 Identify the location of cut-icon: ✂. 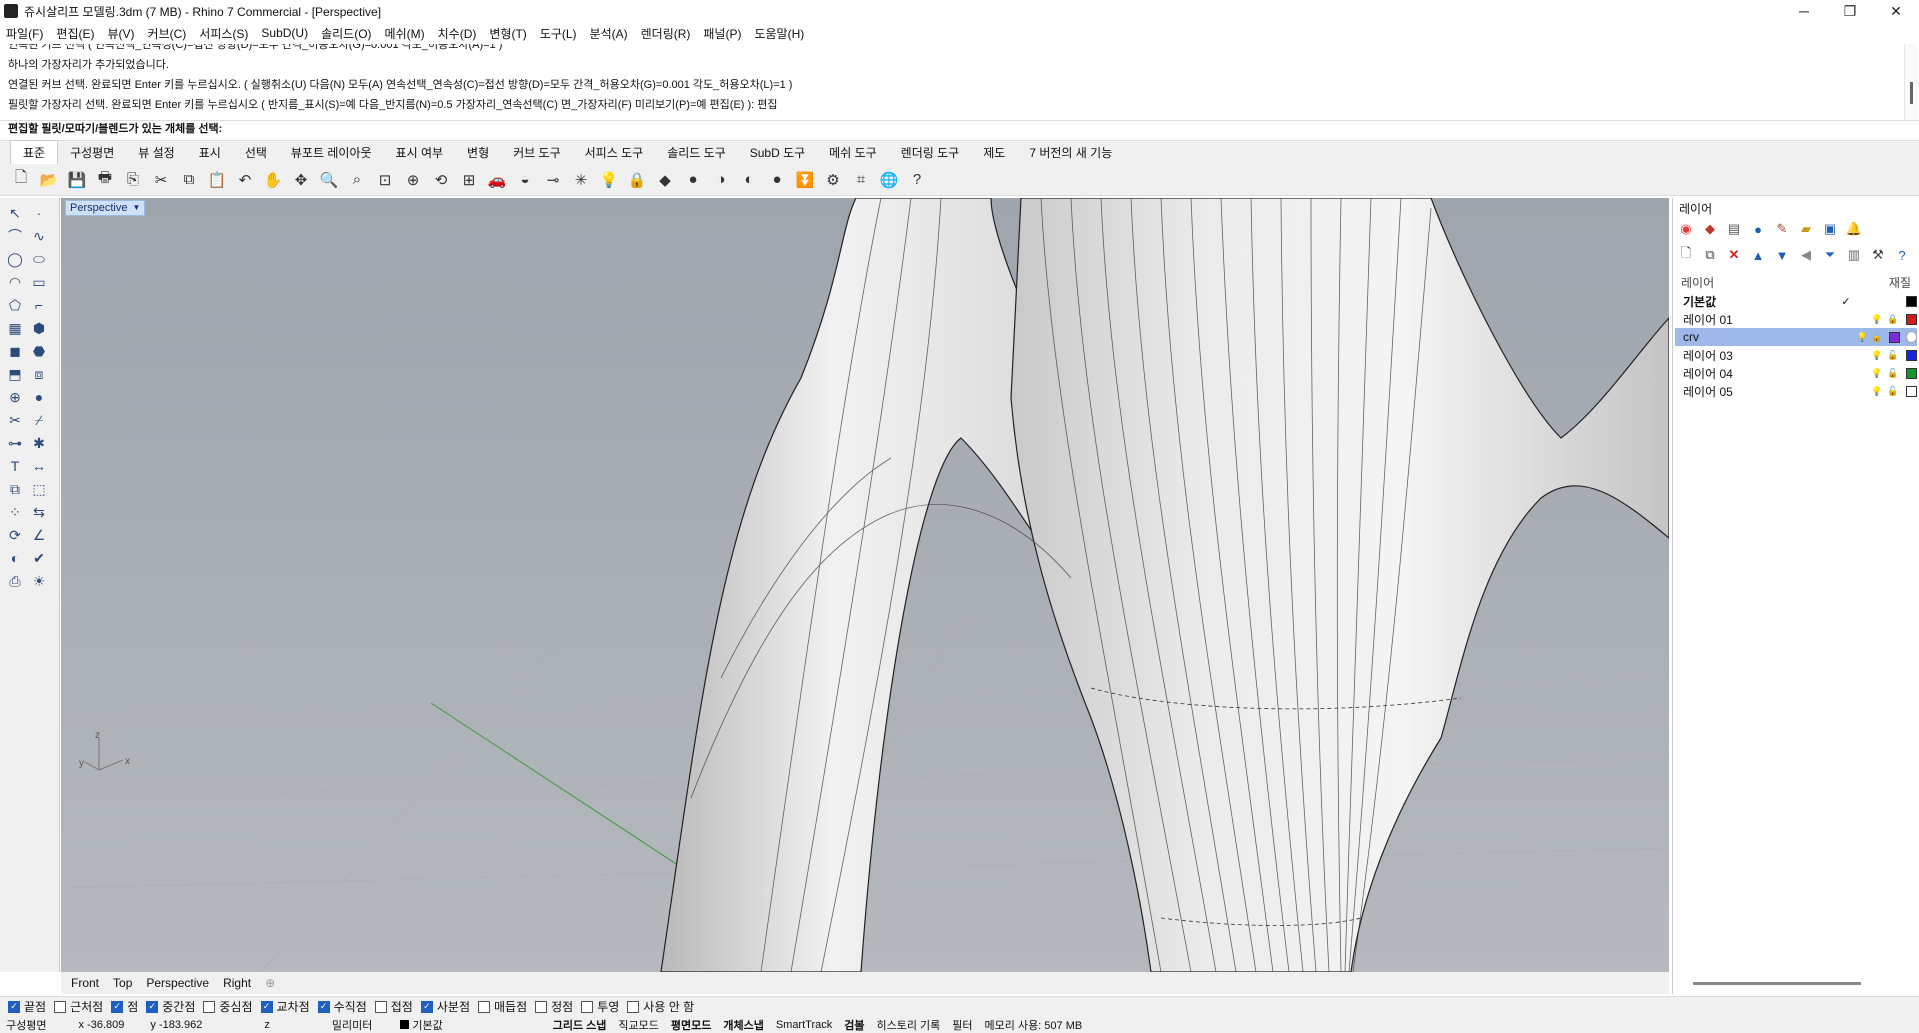
(161, 180).